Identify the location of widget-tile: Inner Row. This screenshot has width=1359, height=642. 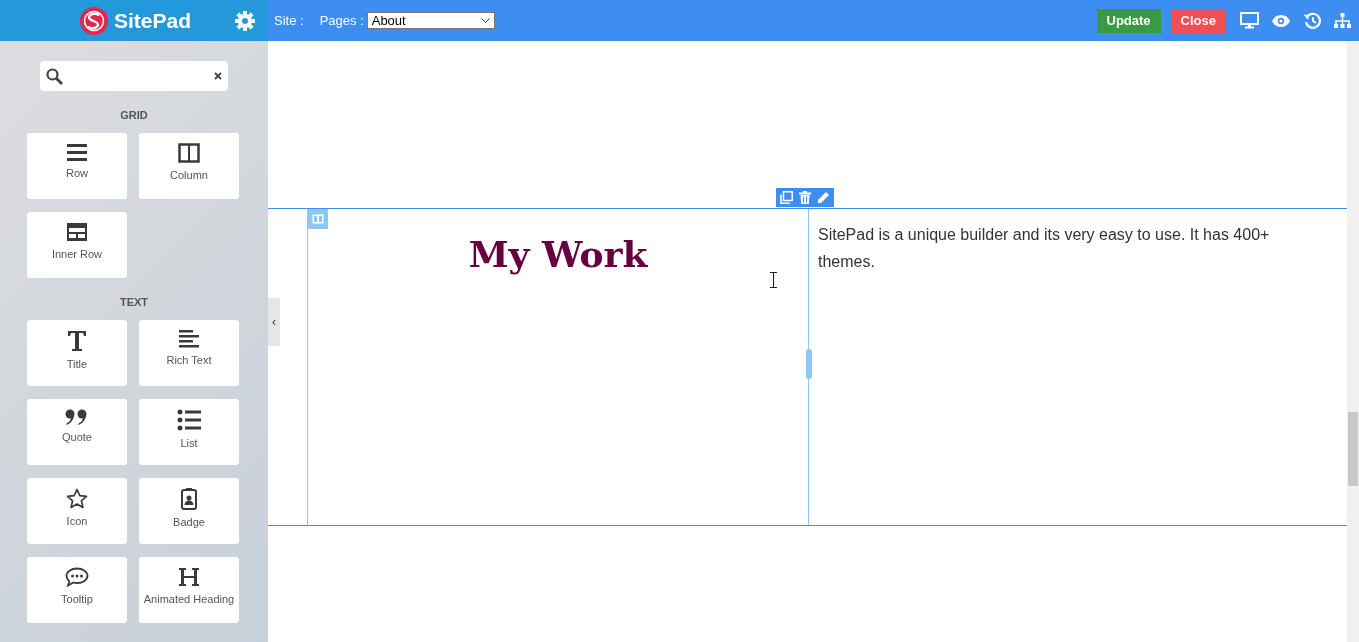
(77, 245).